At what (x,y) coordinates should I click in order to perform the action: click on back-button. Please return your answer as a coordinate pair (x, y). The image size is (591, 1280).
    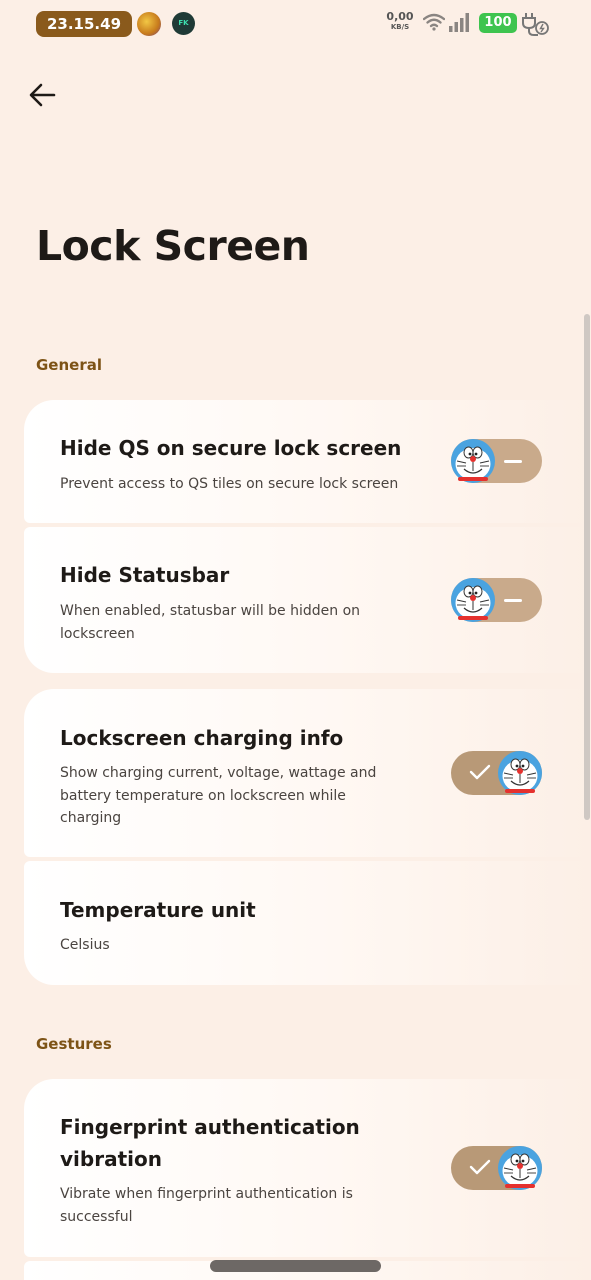
    Looking at the image, I should click on (42, 95).